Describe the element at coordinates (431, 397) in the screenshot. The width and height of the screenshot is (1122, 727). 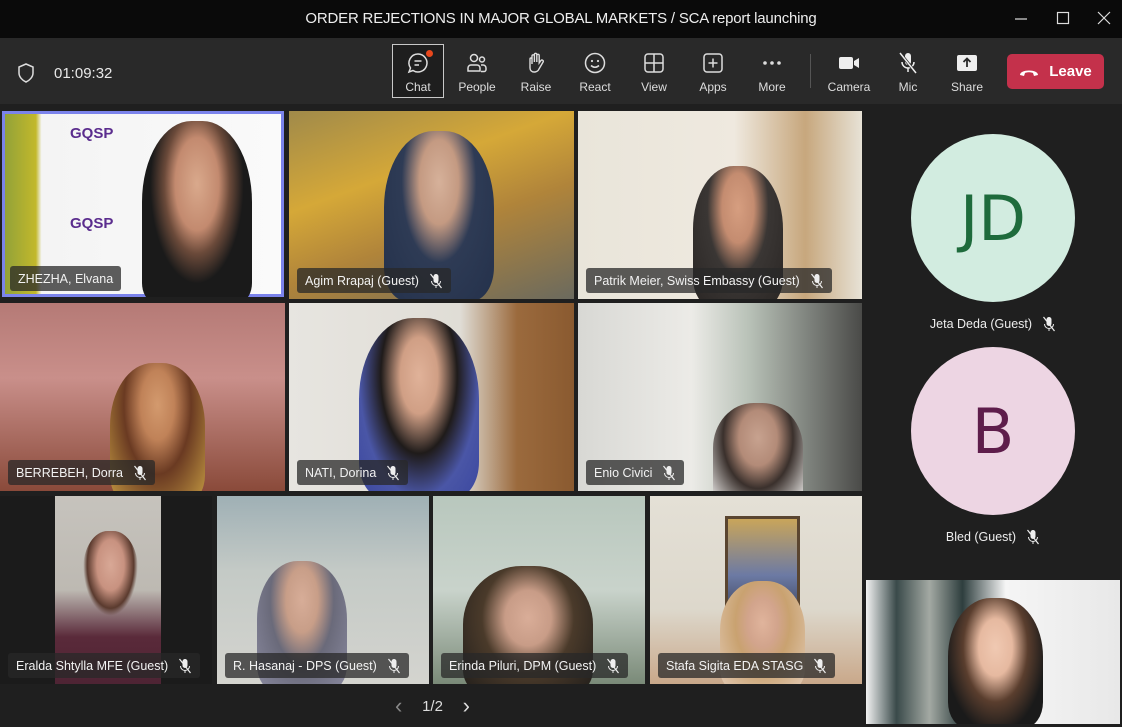
I see `video-tile: NATI, Dorina` at that location.